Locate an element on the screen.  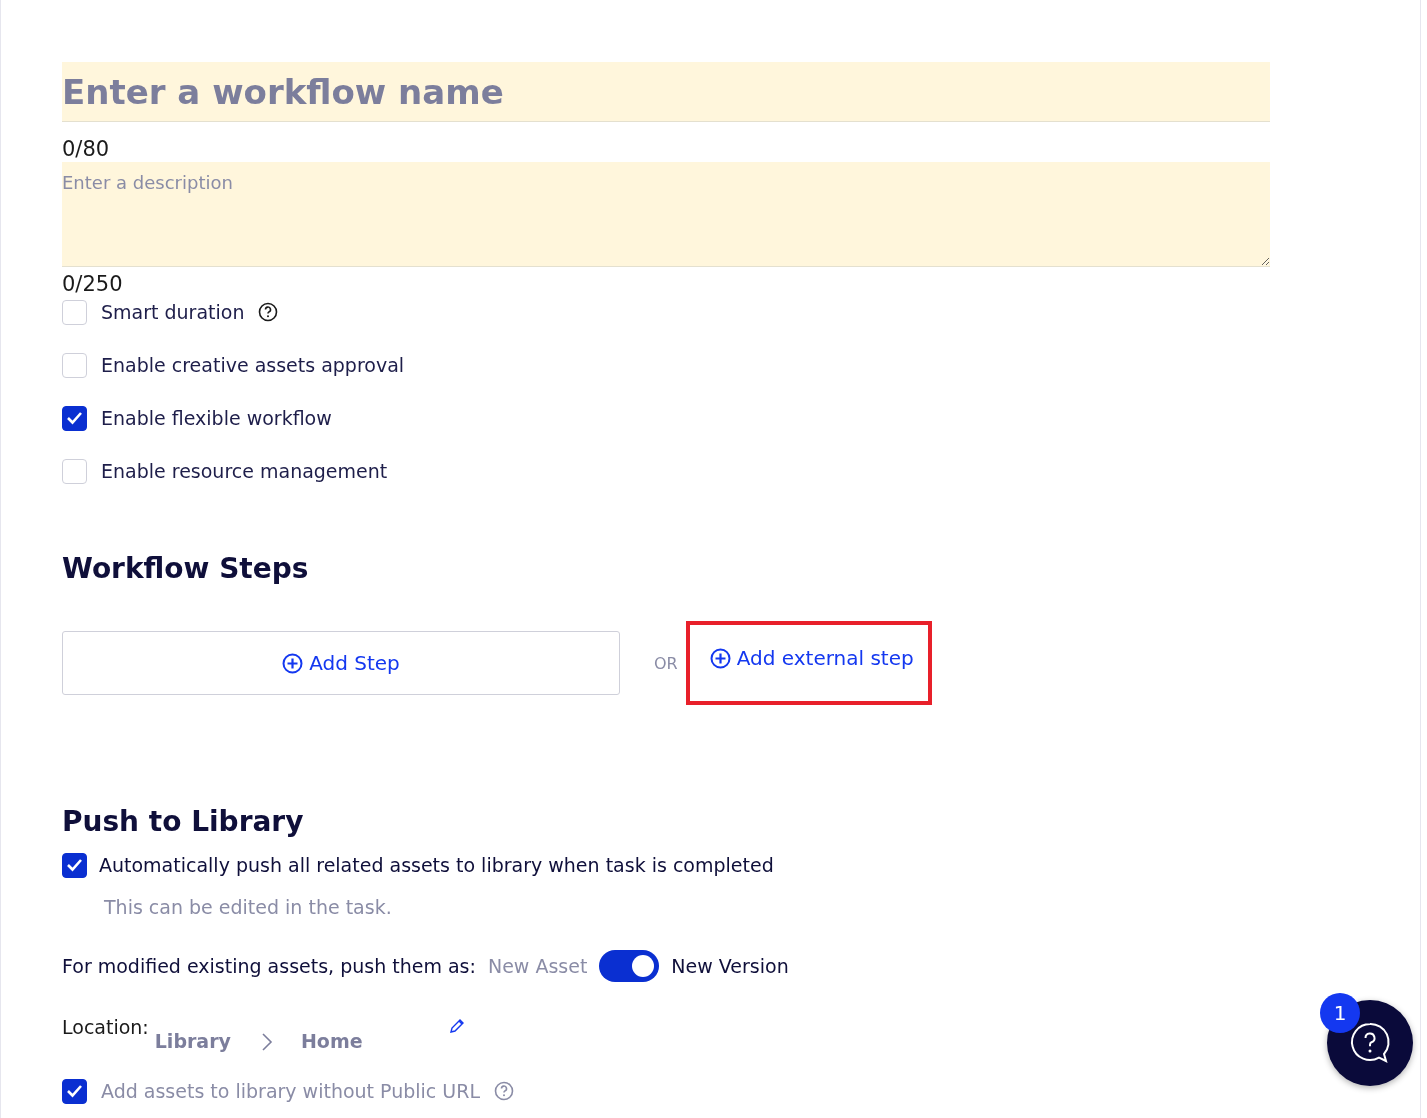
character-counter: 0/80 is located at coordinates (86, 149).